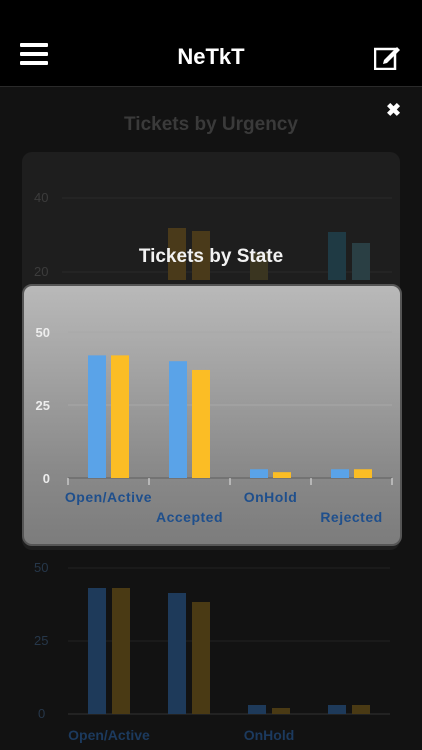 The height and width of the screenshot is (750, 422). Describe the element at coordinates (108, 497) in the screenshot. I see `x-category-label: Open/Active` at that location.